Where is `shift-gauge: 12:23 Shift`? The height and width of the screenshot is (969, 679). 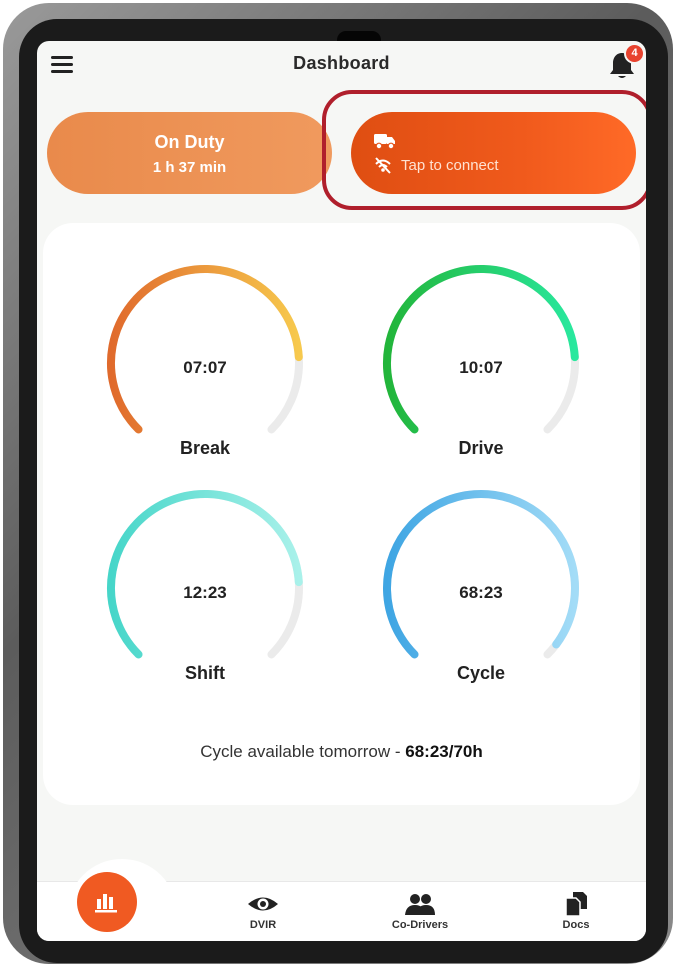
shift-gauge: 12:23 Shift is located at coordinates (205, 588).